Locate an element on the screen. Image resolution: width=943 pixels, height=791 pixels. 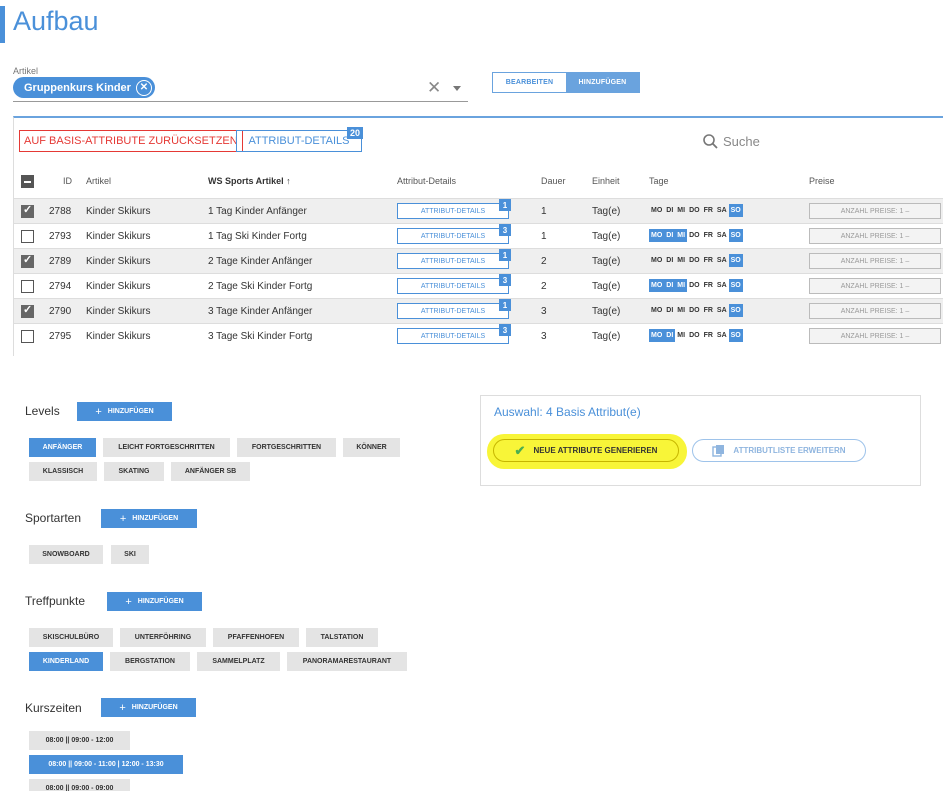
col-header-attribut-details: Attribut-Details is located at coordinates (426, 181).